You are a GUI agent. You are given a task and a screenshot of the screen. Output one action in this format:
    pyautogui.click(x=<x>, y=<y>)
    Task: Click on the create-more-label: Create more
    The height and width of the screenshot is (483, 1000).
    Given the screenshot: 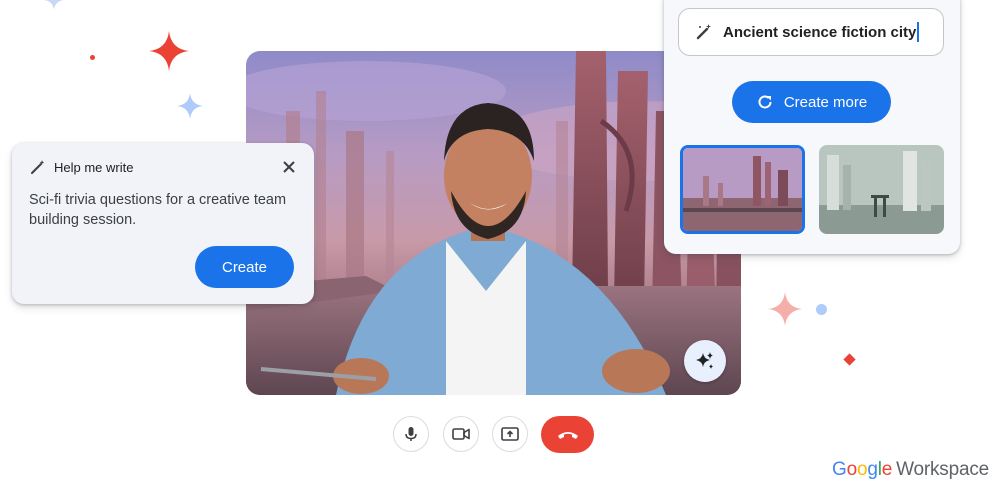 What is the action you would take?
    pyautogui.click(x=825, y=102)
    